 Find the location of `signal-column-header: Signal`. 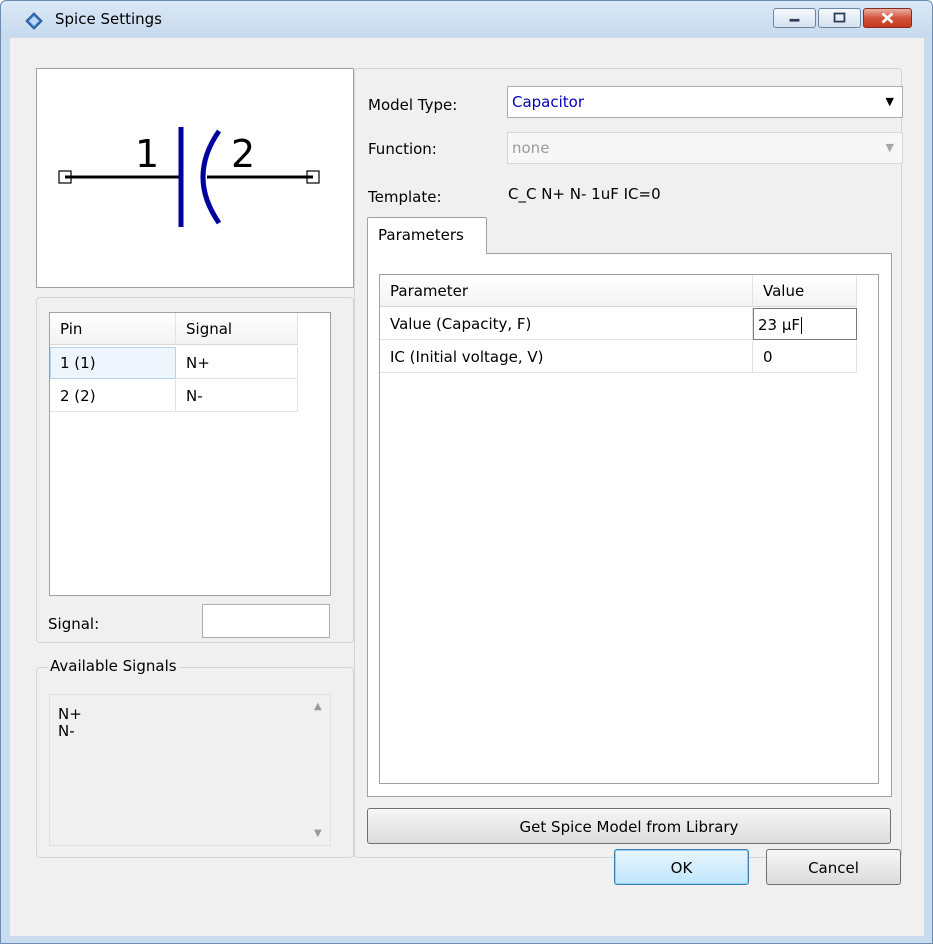

signal-column-header: Signal is located at coordinates (237, 329).